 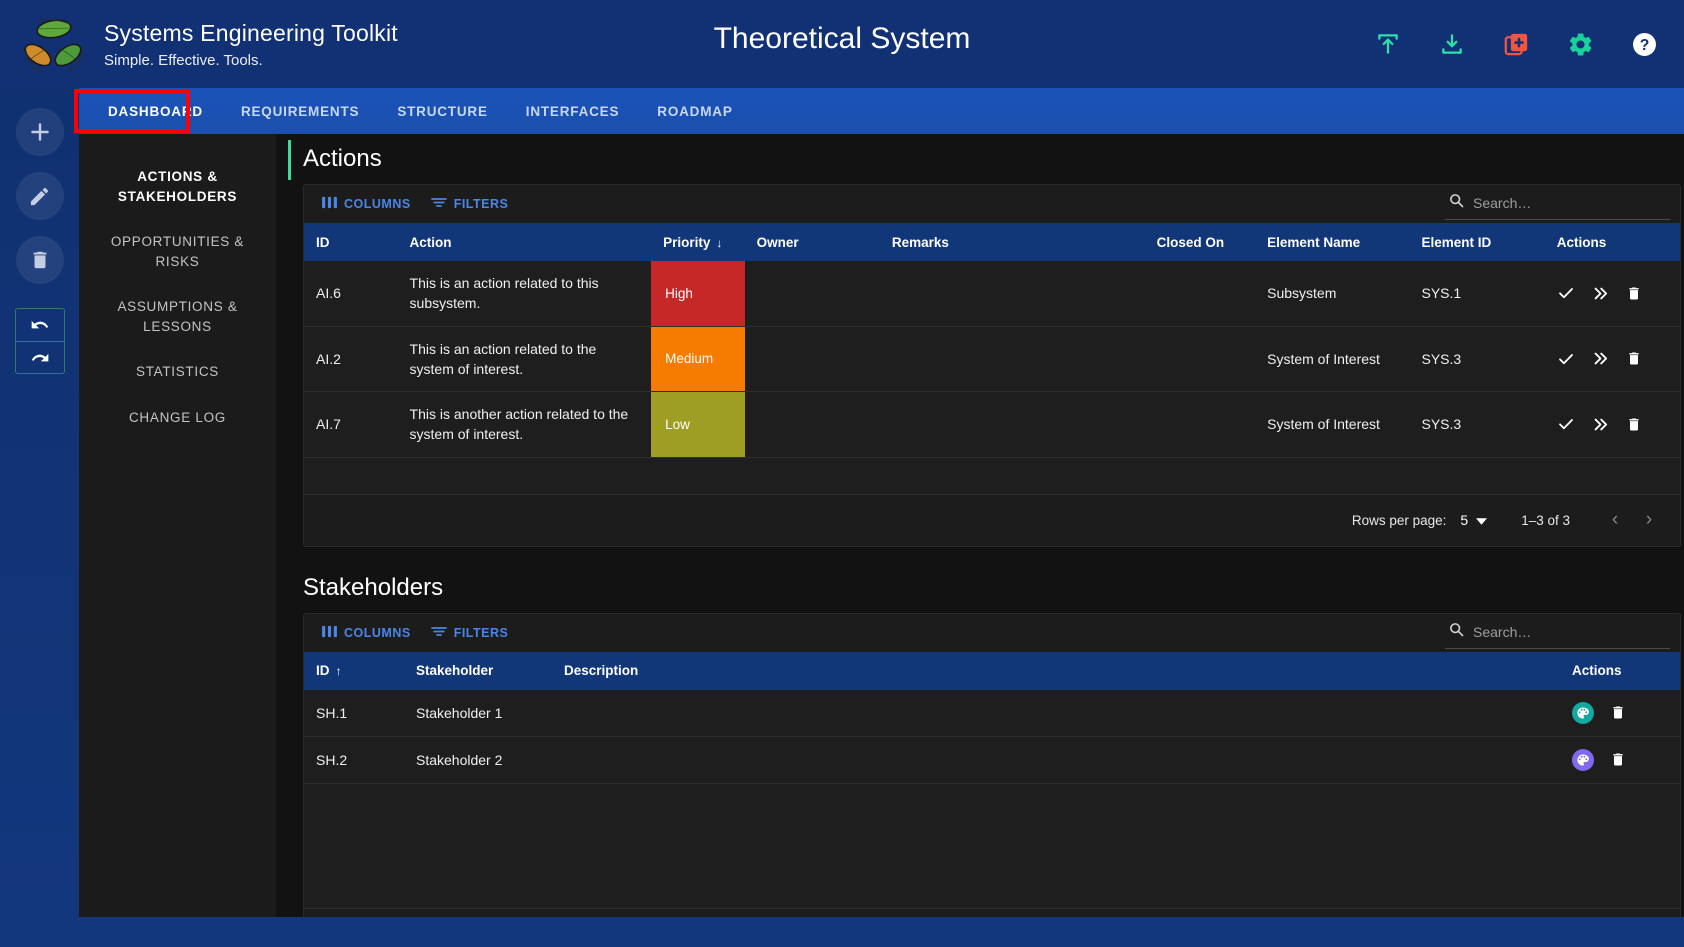 What do you see at coordinates (1581, 242) in the screenshot?
I see `col-actions: Actions` at bounding box center [1581, 242].